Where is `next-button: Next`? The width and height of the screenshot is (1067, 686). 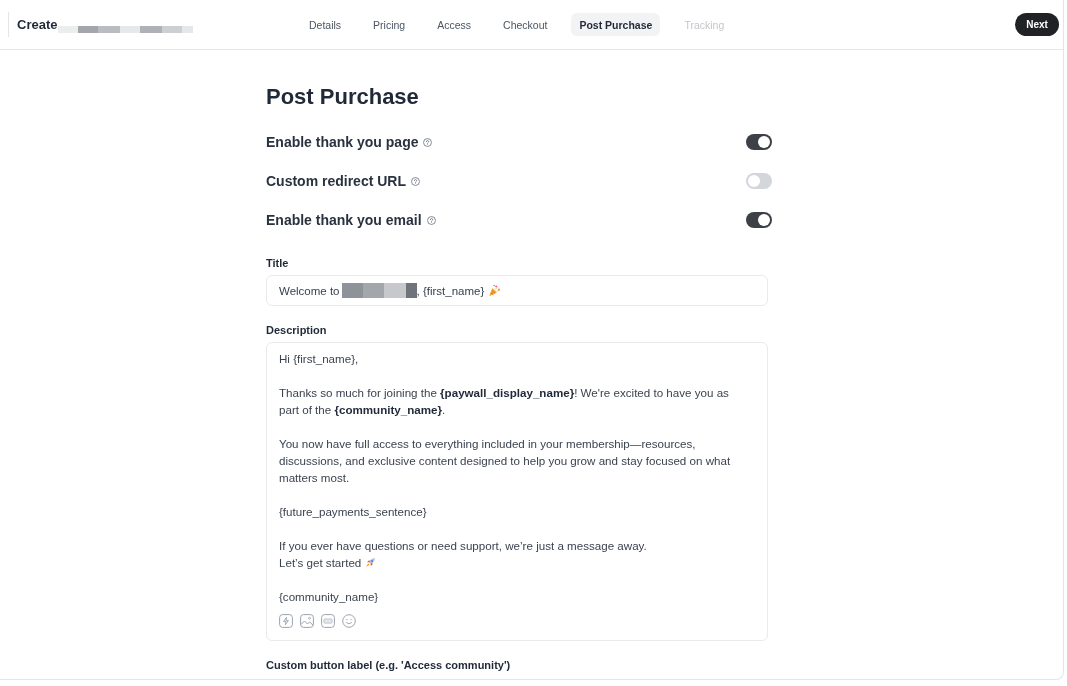 next-button: Next is located at coordinates (1037, 24).